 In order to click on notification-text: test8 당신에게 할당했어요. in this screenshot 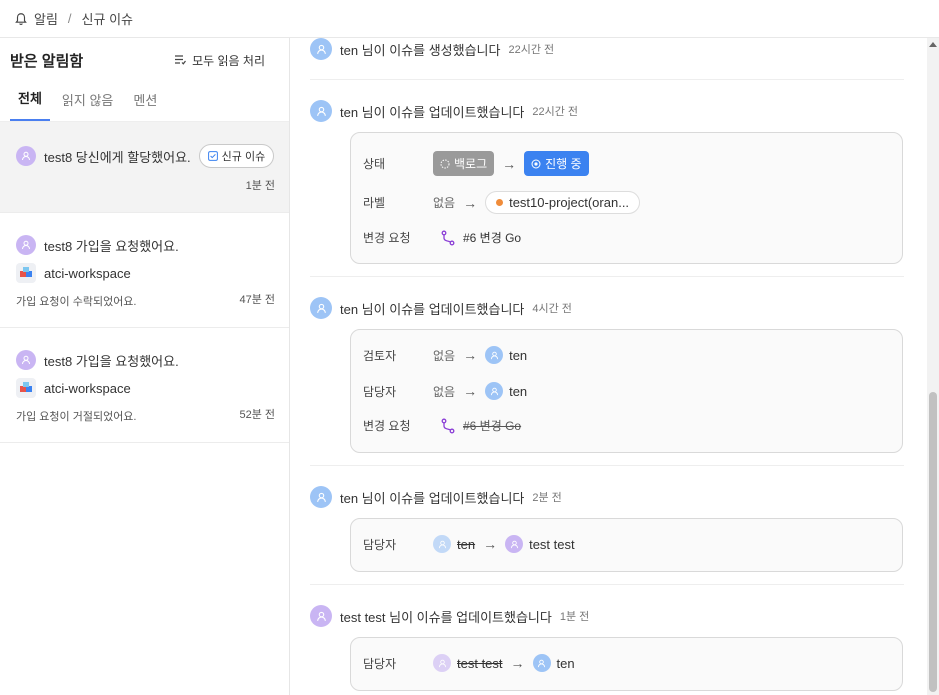, I will do `click(117, 157)`.